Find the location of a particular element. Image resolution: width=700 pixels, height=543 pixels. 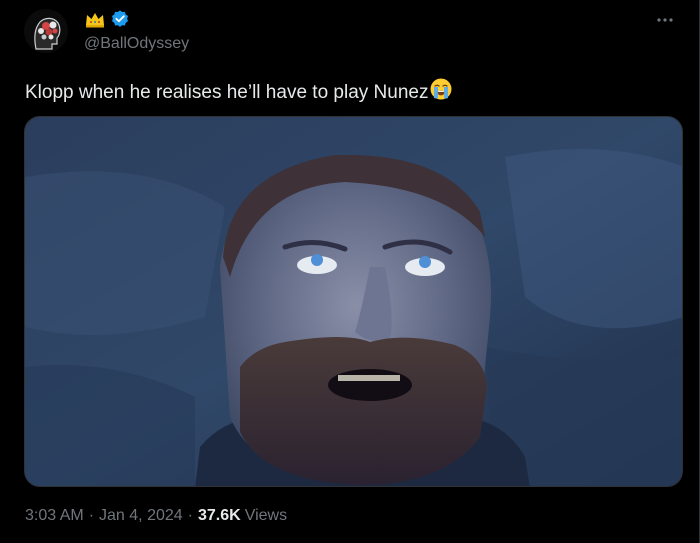

tweet-date: Jan 4, 2024 is located at coordinates (141, 516).